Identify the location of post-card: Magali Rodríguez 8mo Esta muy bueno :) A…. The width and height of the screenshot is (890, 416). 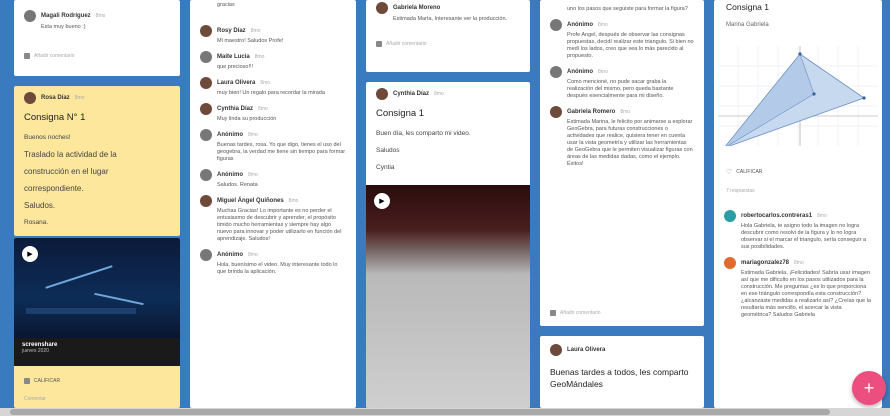
(97, 38).